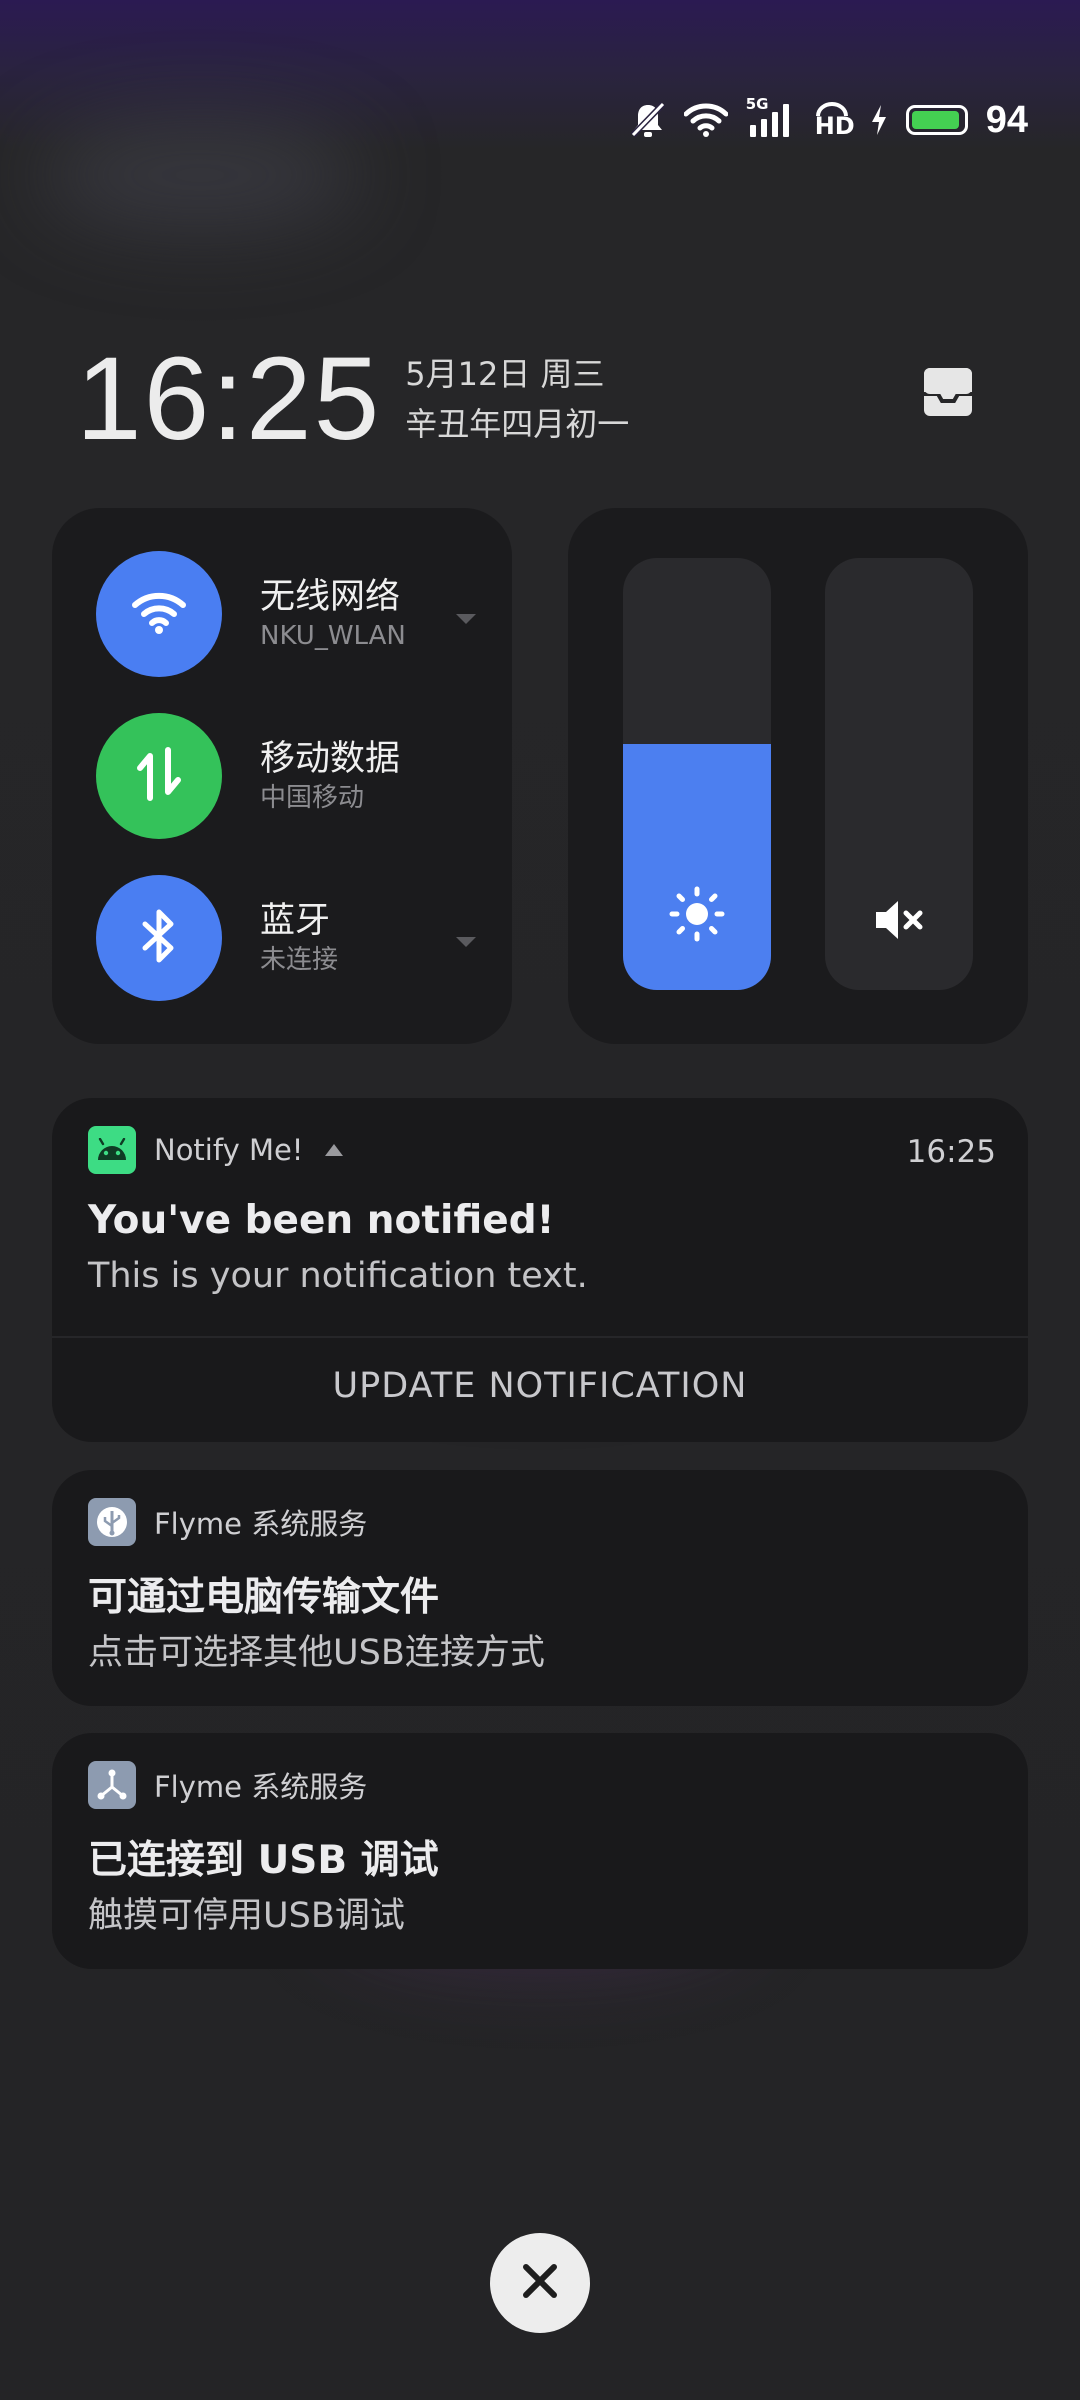 This screenshot has width=1080, height=2400. I want to click on wifi-signal-icon, so click(705, 120).